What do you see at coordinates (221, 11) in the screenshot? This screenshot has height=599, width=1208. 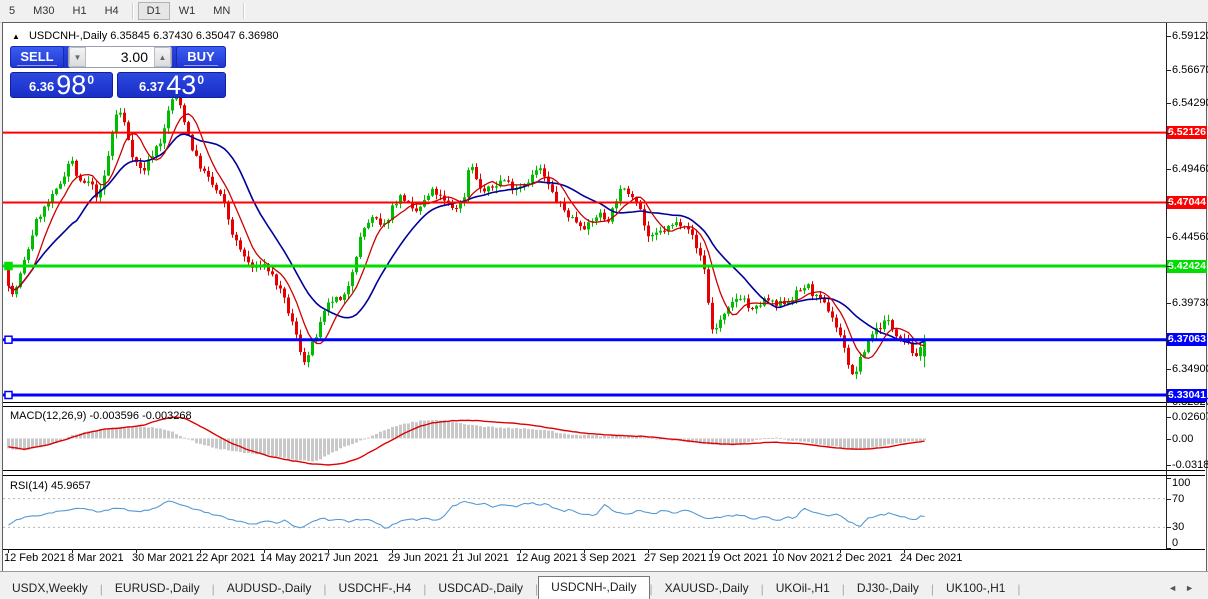 I see `timeframe-button-mn: MN` at bounding box center [221, 11].